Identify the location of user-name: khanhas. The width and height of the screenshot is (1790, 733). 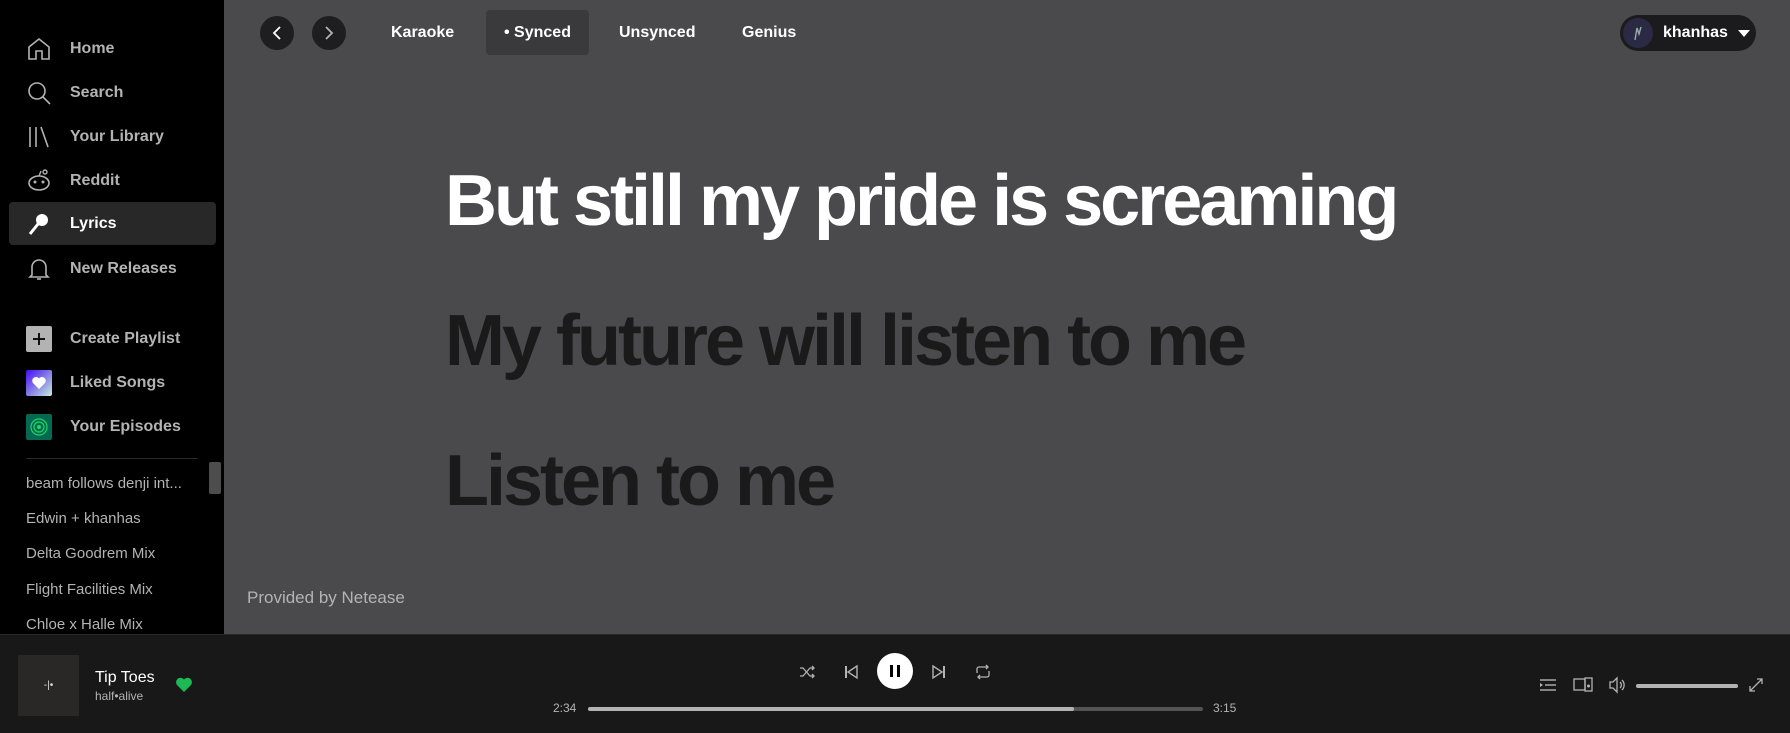
(1695, 32).